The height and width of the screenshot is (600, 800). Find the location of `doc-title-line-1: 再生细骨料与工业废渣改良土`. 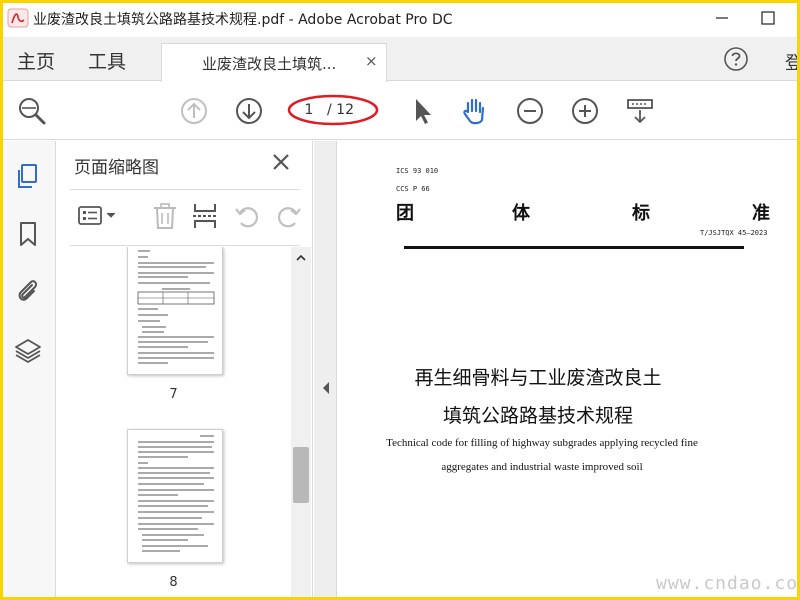

doc-title-line-1: 再生细骨料与工业废渣改良土 is located at coordinates (538, 378).